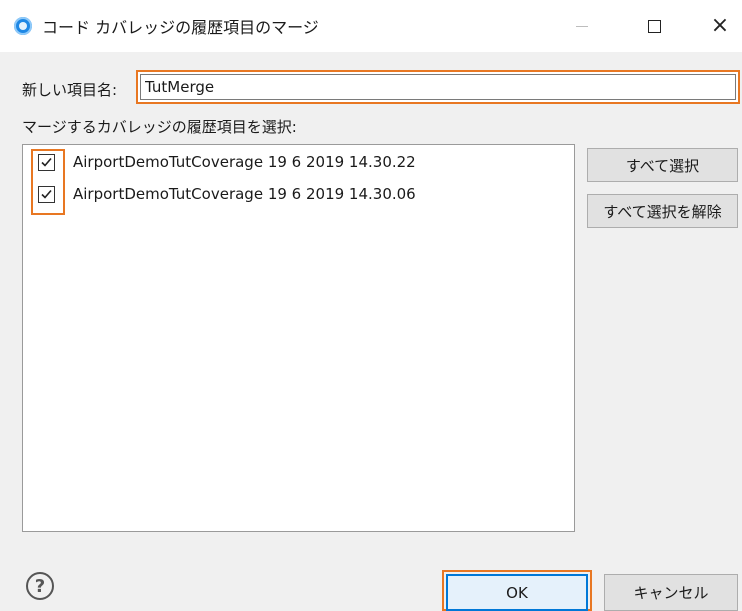  What do you see at coordinates (70, 90) in the screenshot?
I see `new-item-name-label: 新しい項目名:` at bounding box center [70, 90].